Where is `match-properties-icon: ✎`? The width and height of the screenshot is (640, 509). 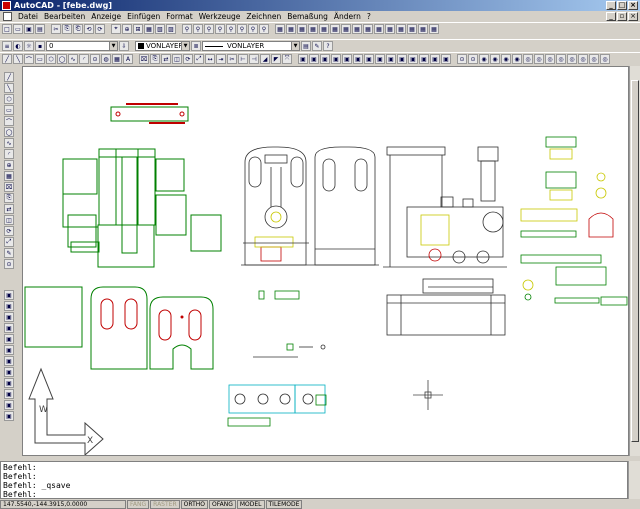
match-properties-icon: ✎ is located at coordinates (317, 46).